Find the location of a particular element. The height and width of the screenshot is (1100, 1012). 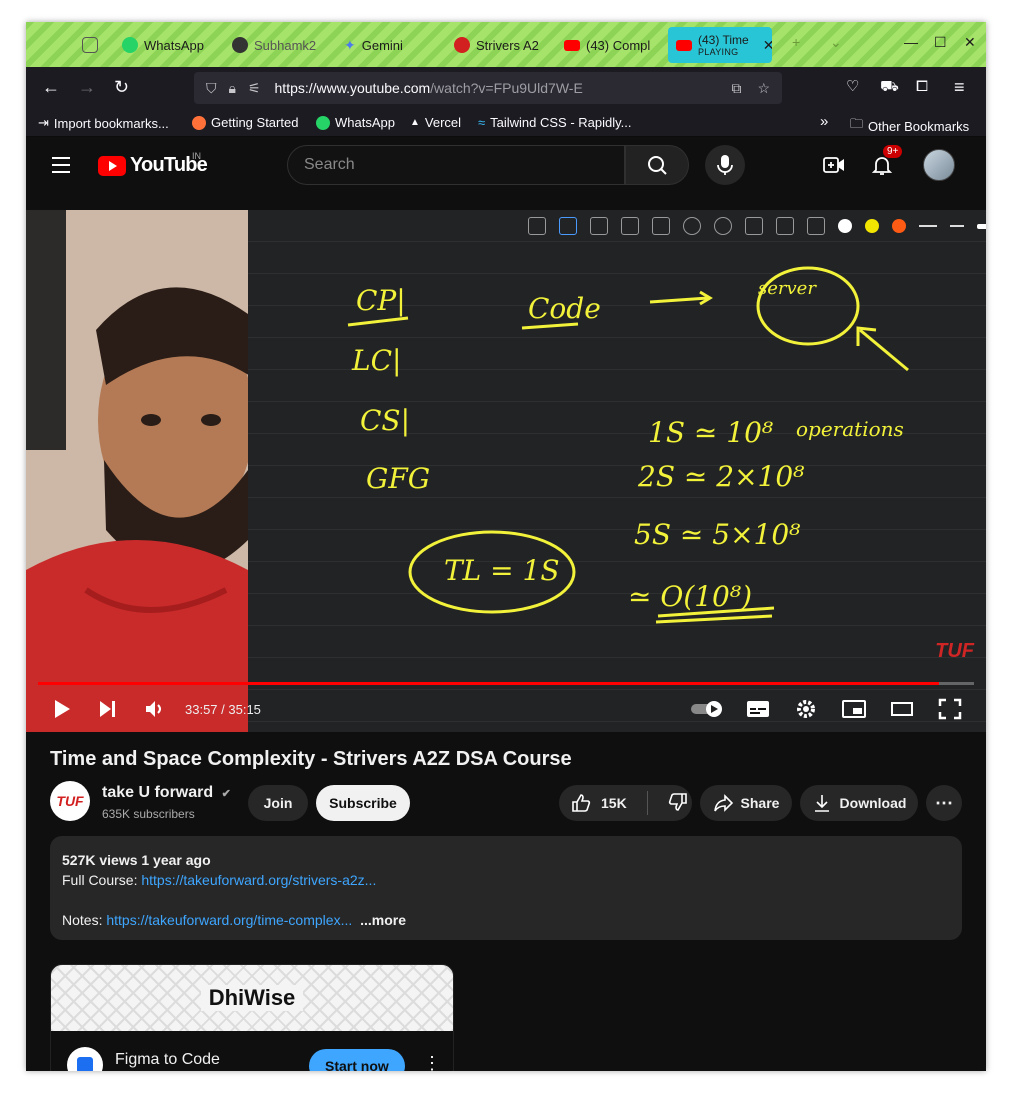

subtitles-icon is located at coordinates (758, 709).